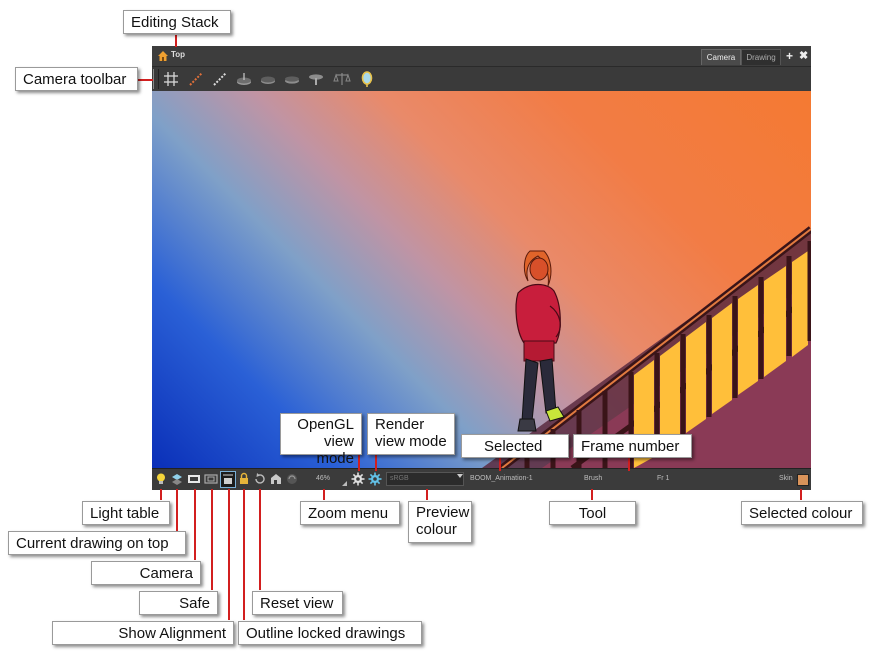 The width and height of the screenshot is (876, 658). I want to click on connector-selected, so click(500, 464).